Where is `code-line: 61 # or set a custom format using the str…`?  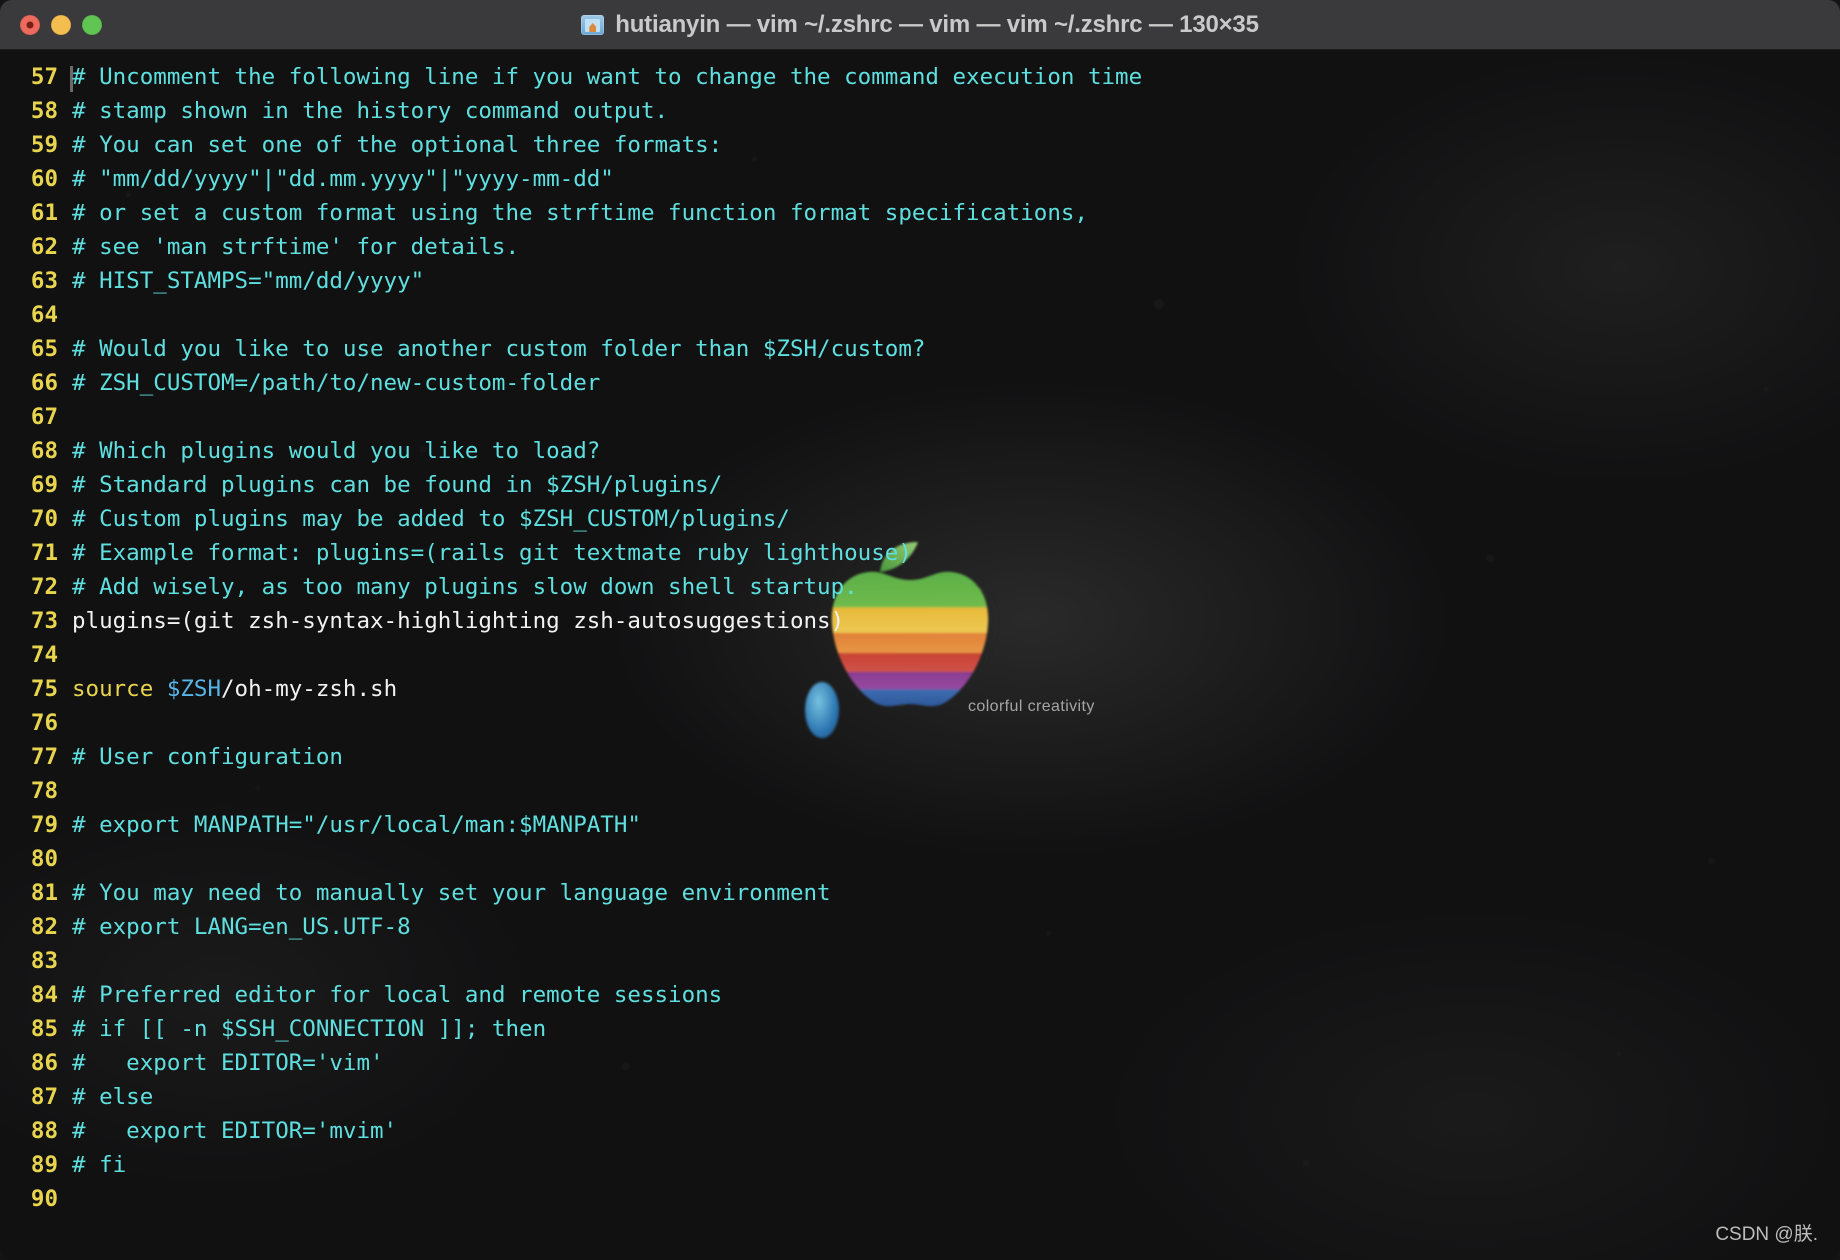 code-line: 61 # or set a custom format using the str… is located at coordinates (920, 213).